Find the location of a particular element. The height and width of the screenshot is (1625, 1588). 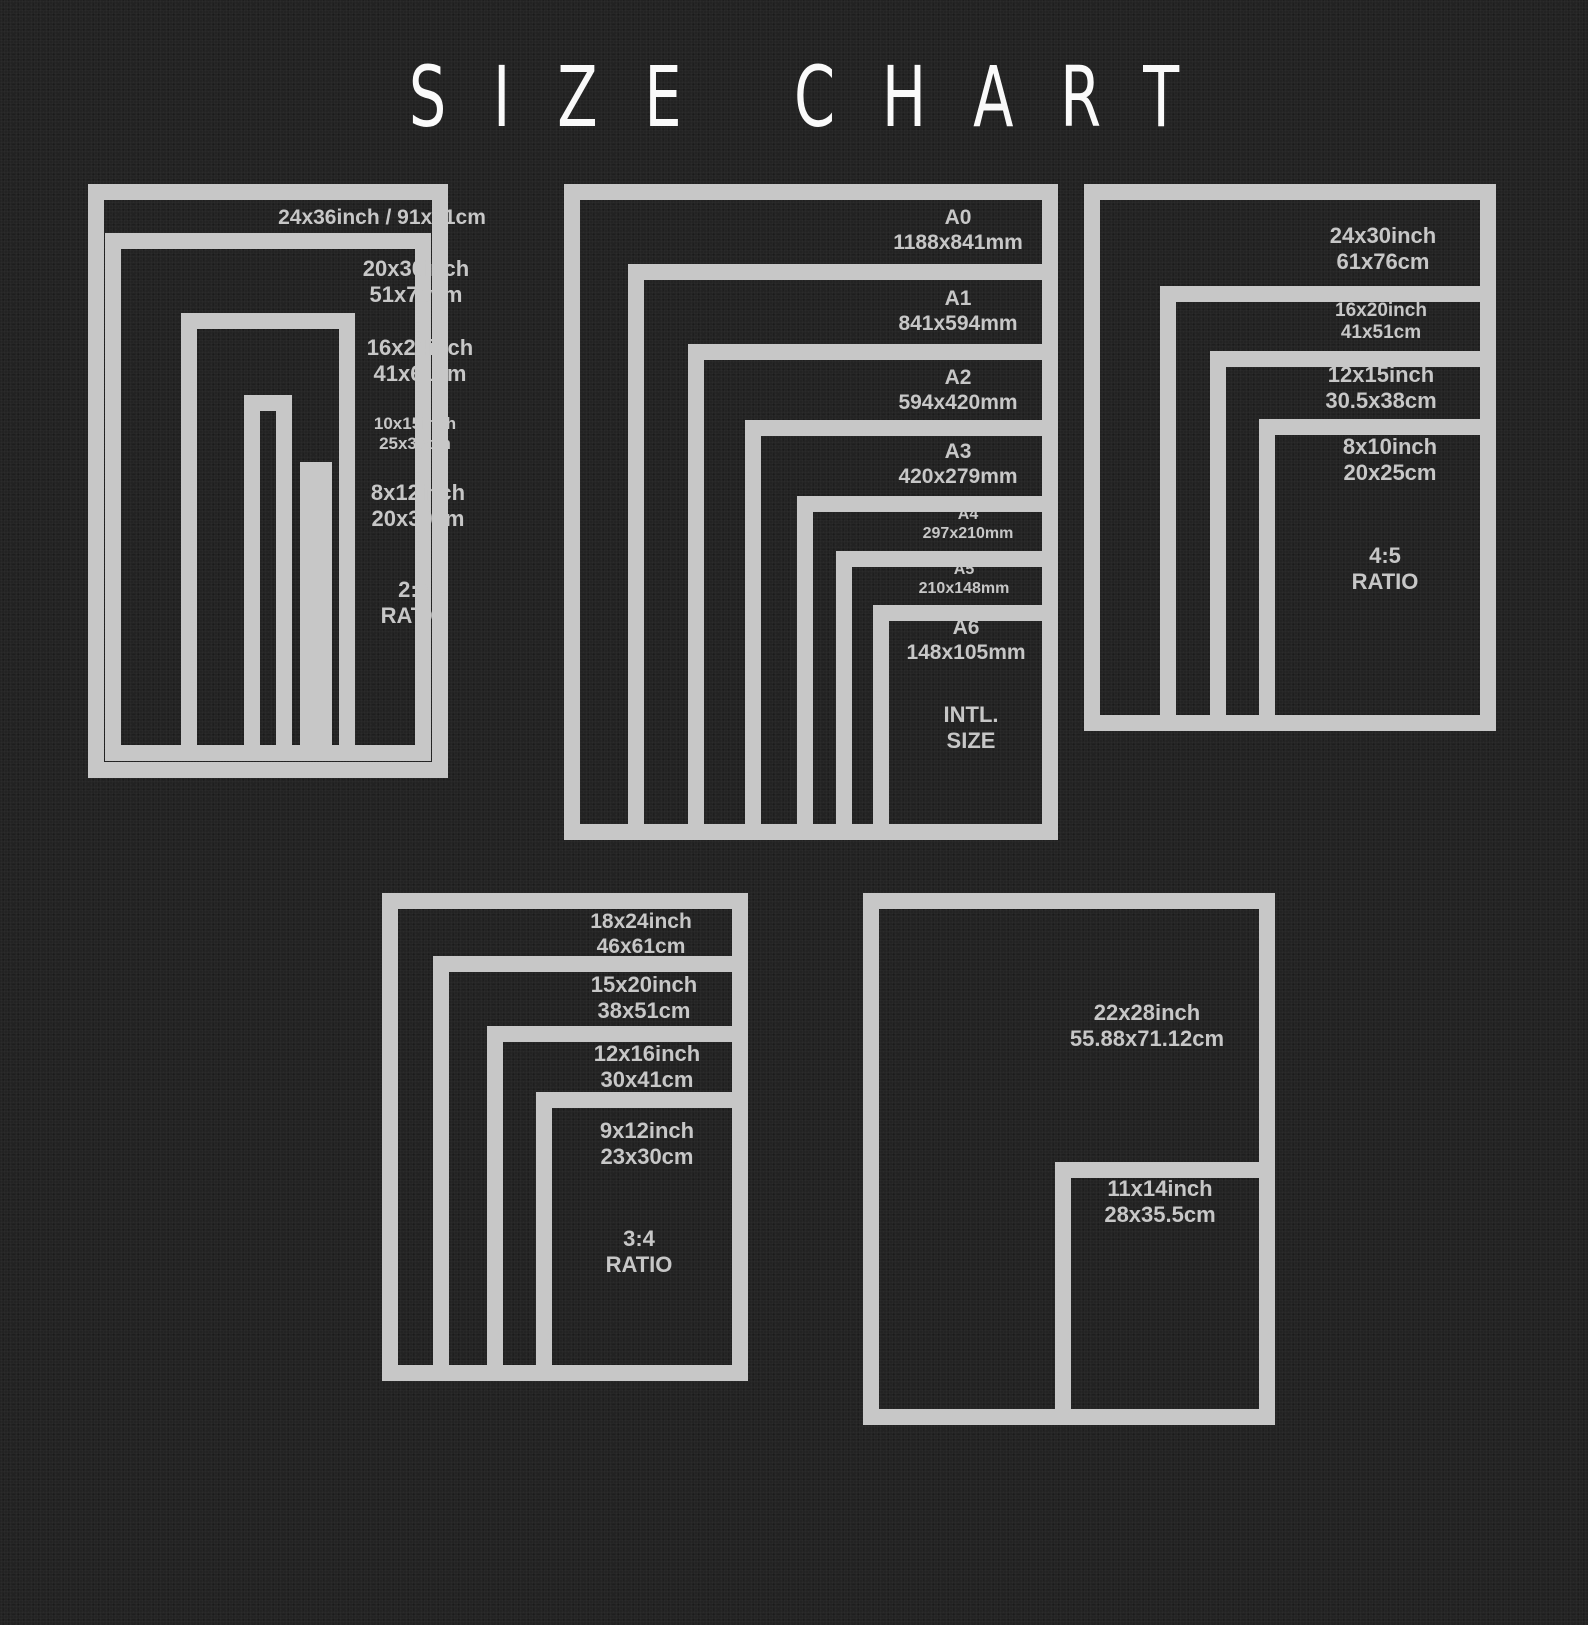

ratio-label: 4:5 RATIO is located at coordinates (1385, 569).